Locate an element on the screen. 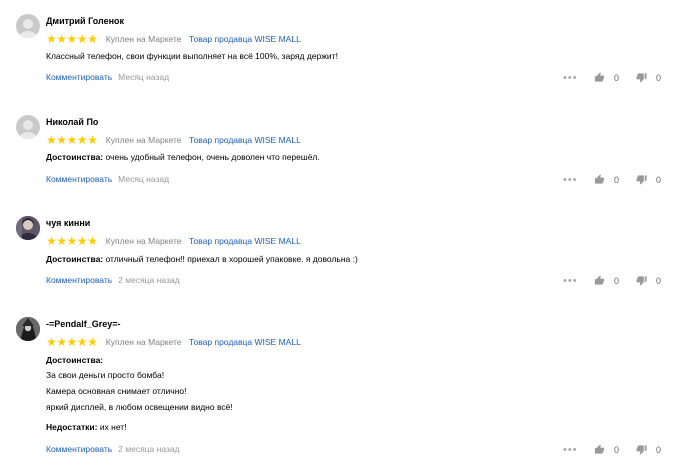  pros-line: За свои деньги просто бомба! is located at coordinates (105, 375).